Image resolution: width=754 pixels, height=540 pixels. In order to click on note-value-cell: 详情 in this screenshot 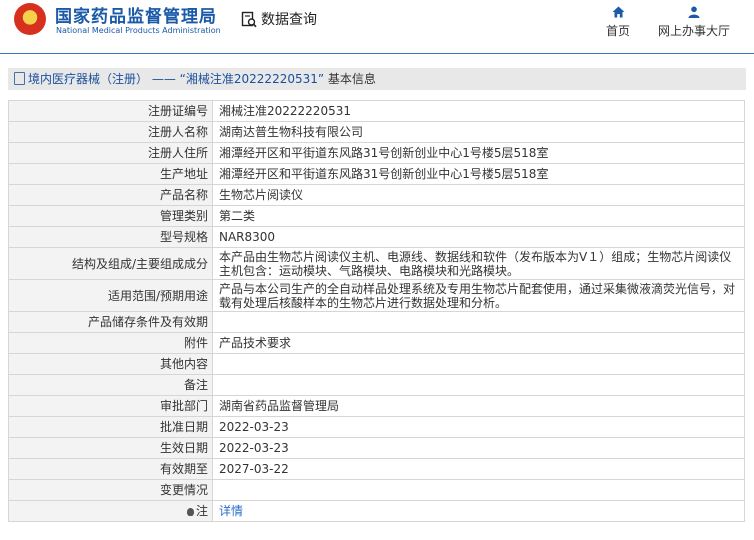, I will do `click(478, 511)`.